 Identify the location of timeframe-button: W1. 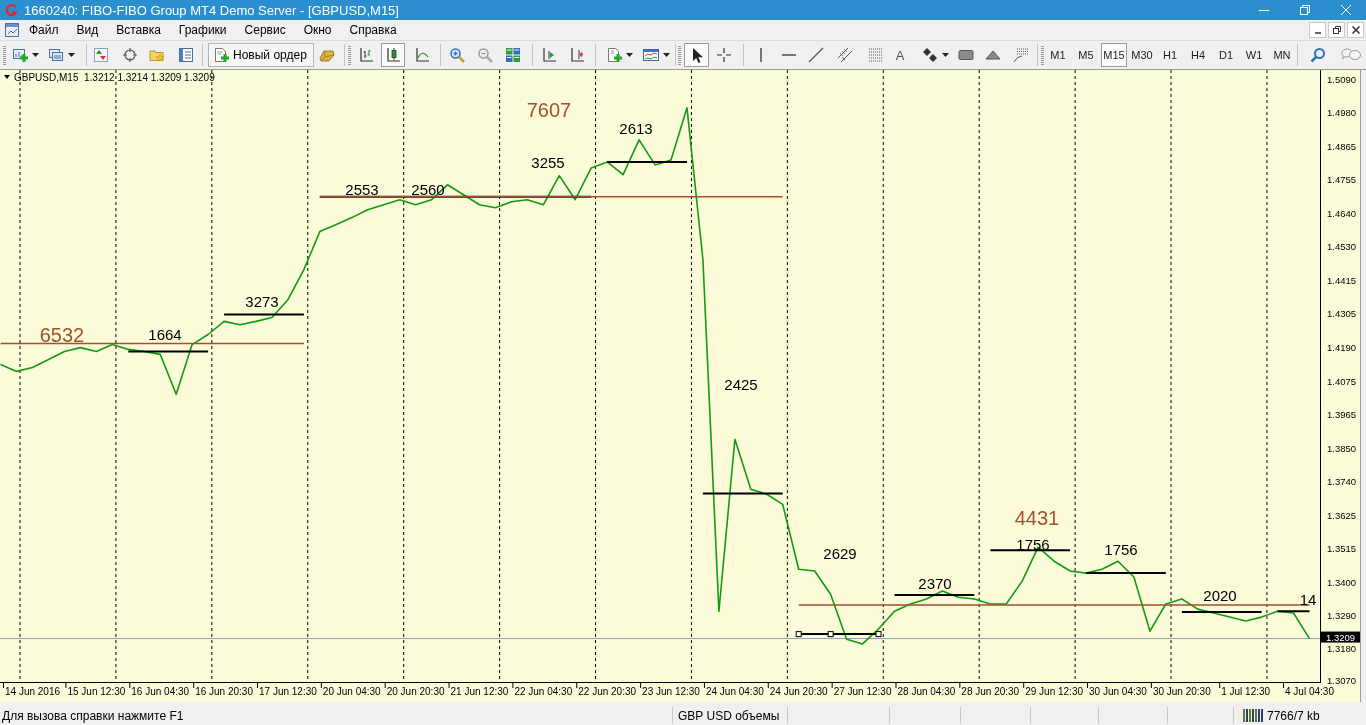
(1254, 55).